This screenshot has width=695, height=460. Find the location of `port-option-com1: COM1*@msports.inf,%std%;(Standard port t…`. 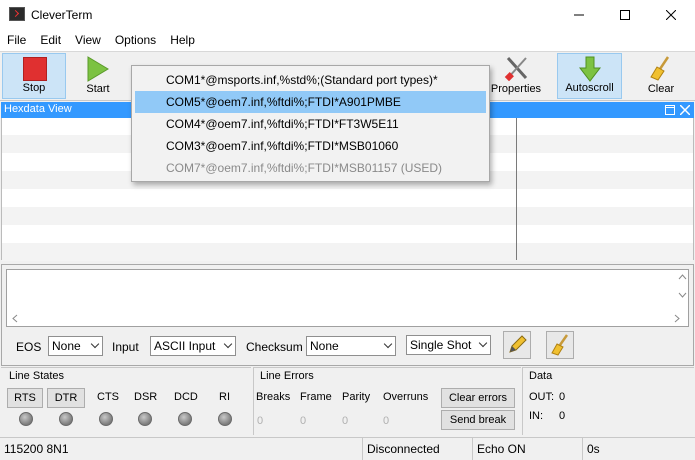

port-option-com1: COM1*@msports.inf,%std%;(Standard port t… is located at coordinates (310, 80).